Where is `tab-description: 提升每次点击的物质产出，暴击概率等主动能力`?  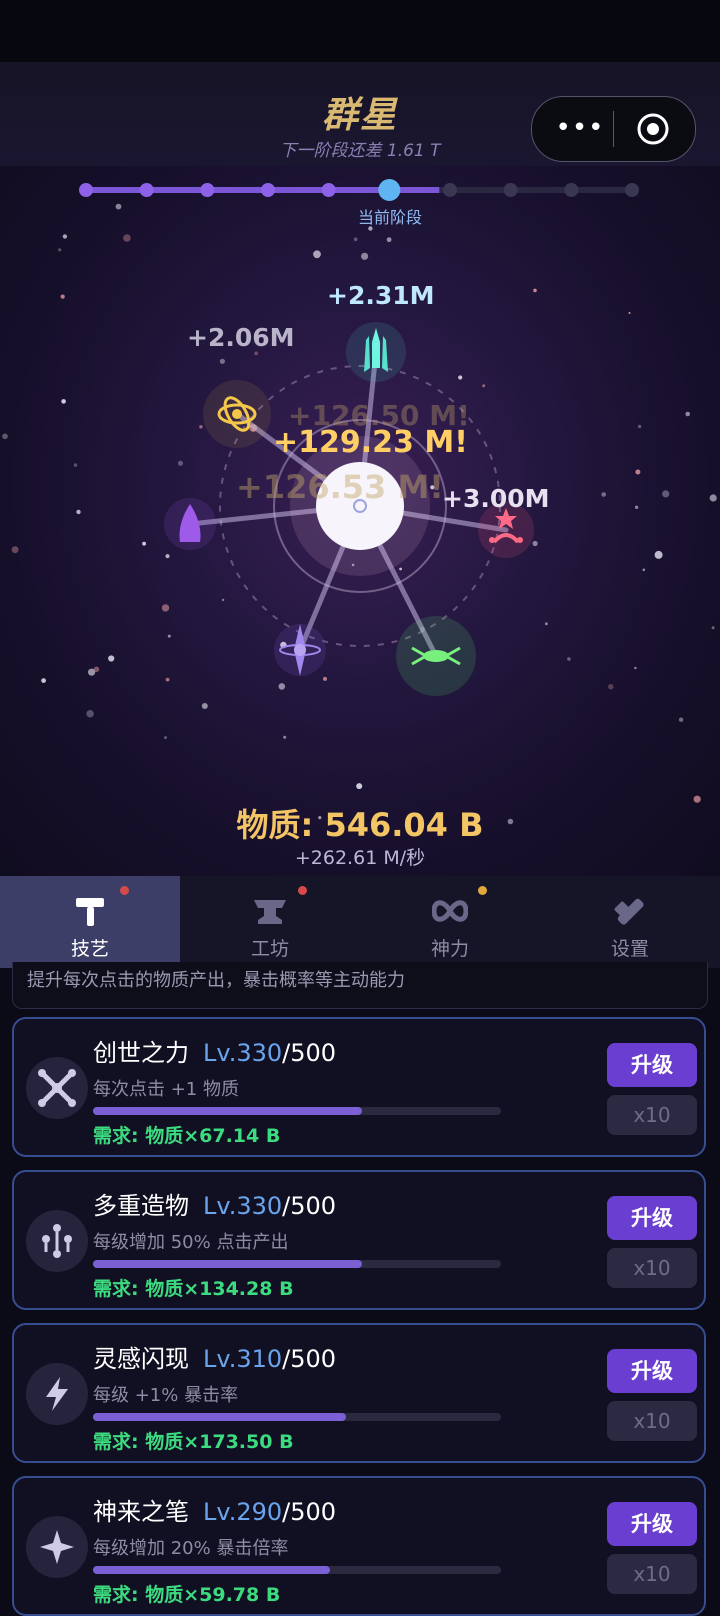 tab-description: 提升每次点击的物质产出，暴击概率等主动能力 is located at coordinates (360, 985).